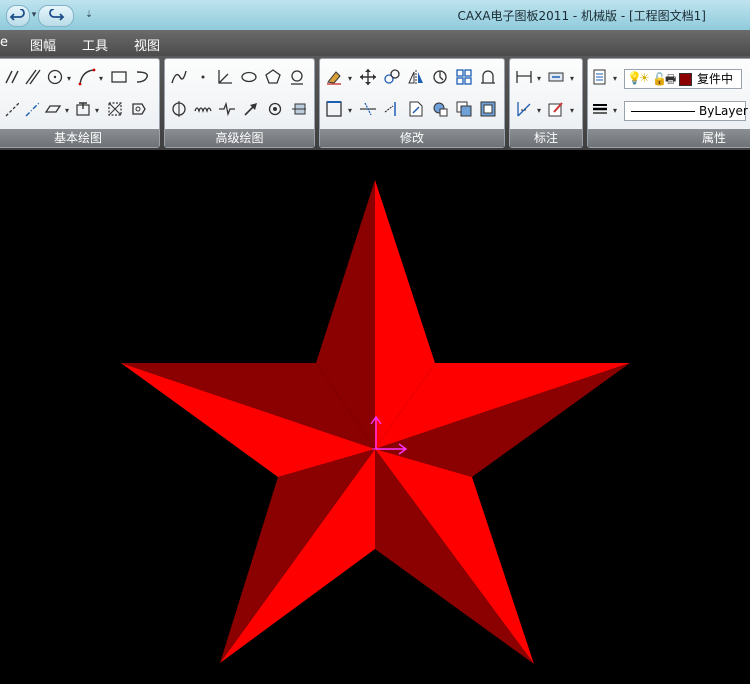  Describe the element at coordinates (392, 109) in the screenshot. I see `extend-tool` at that location.